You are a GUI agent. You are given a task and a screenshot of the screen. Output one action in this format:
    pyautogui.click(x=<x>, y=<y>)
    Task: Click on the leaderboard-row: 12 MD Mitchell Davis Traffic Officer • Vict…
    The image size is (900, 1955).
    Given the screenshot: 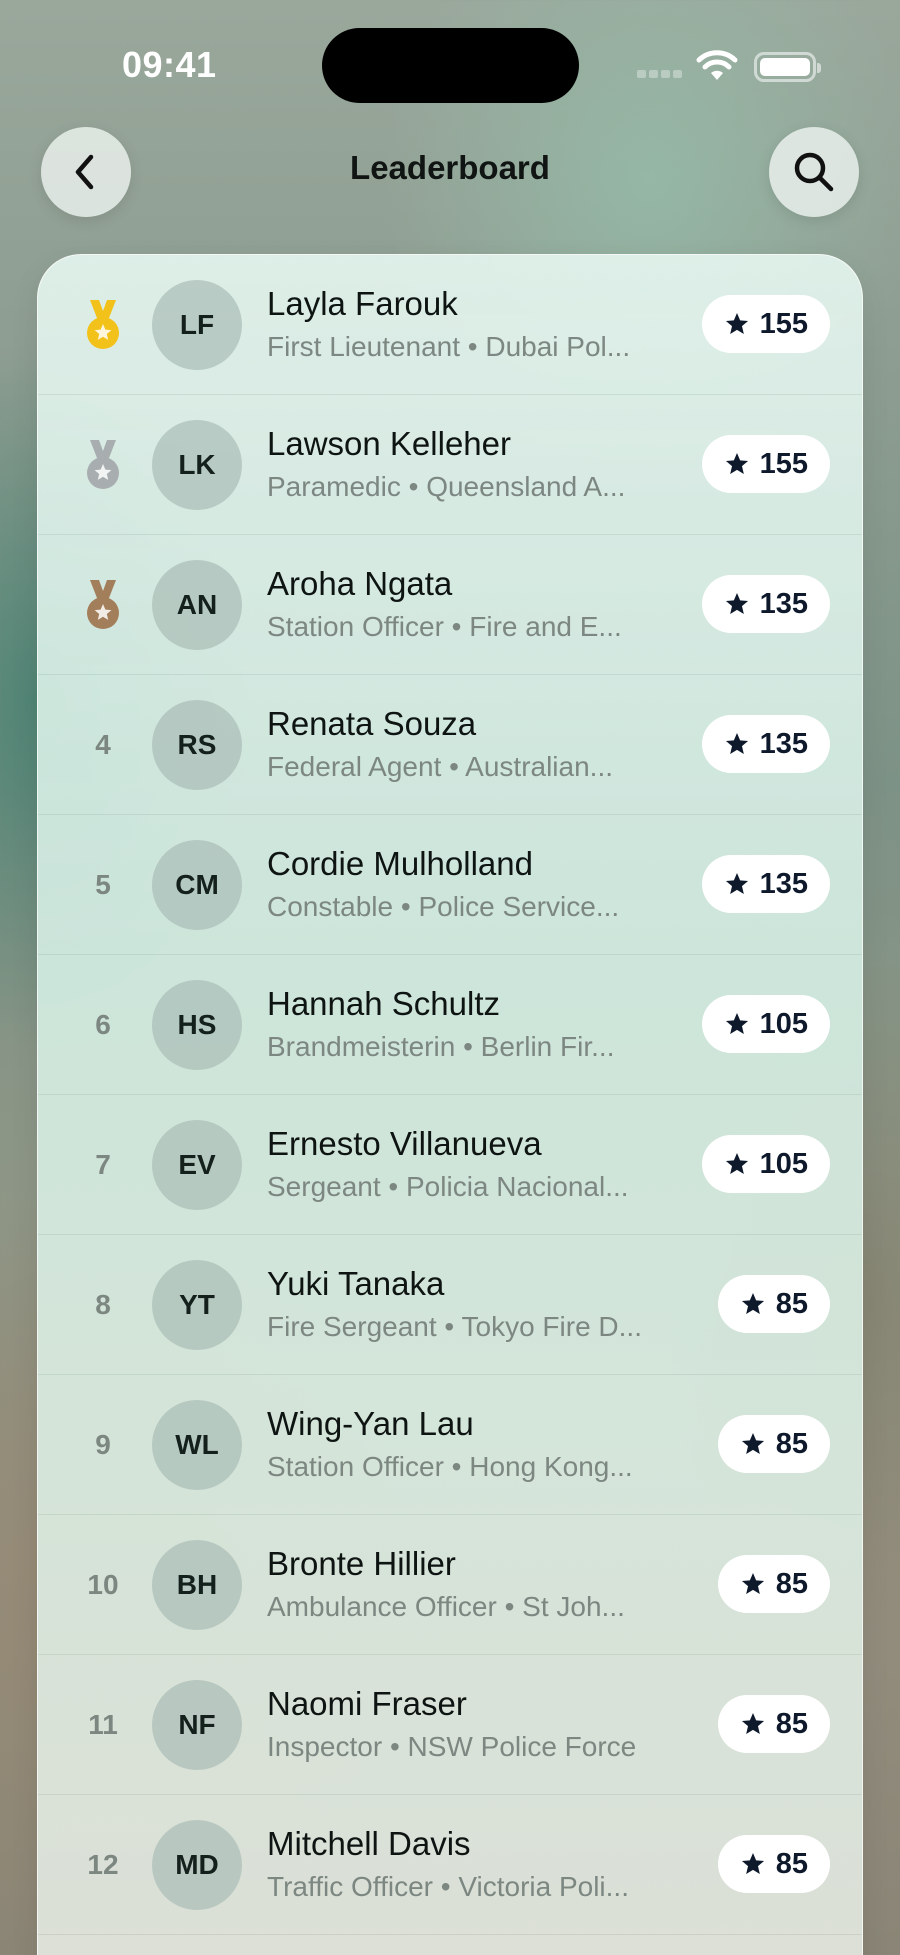 What is the action you would take?
    pyautogui.click(x=450, y=1865)
    